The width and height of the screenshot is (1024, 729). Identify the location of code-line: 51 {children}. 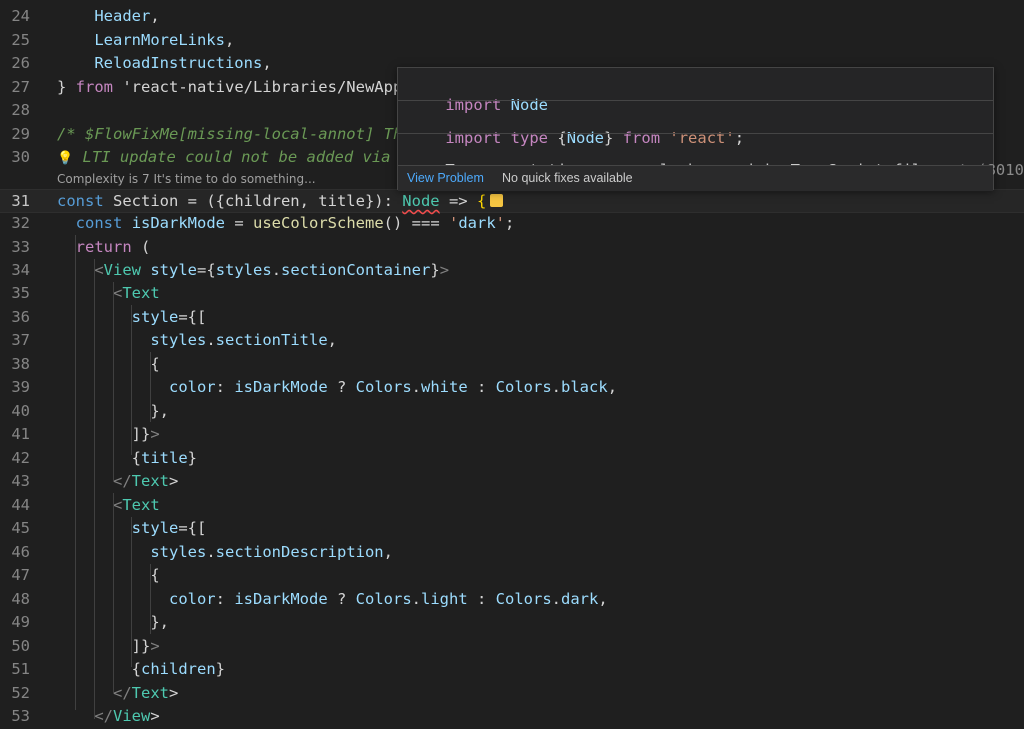
(512, 670).